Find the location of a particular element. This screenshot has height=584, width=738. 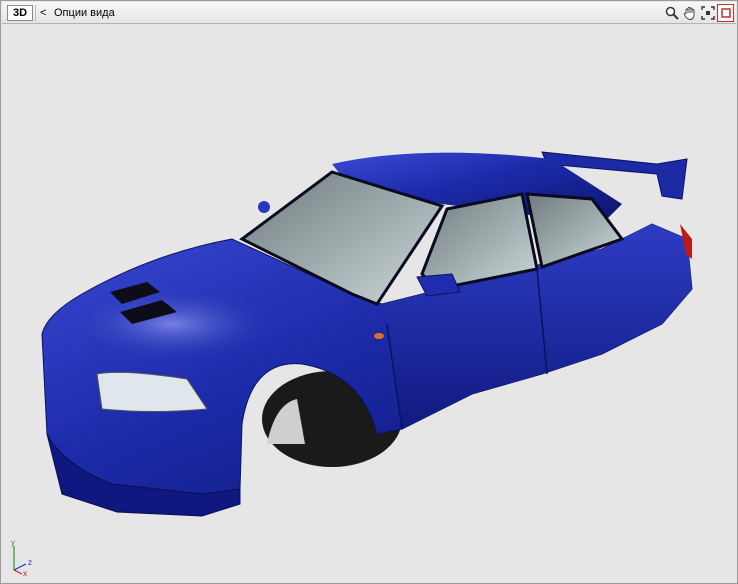

side-indicator-light is located at coordinates (379, 336).